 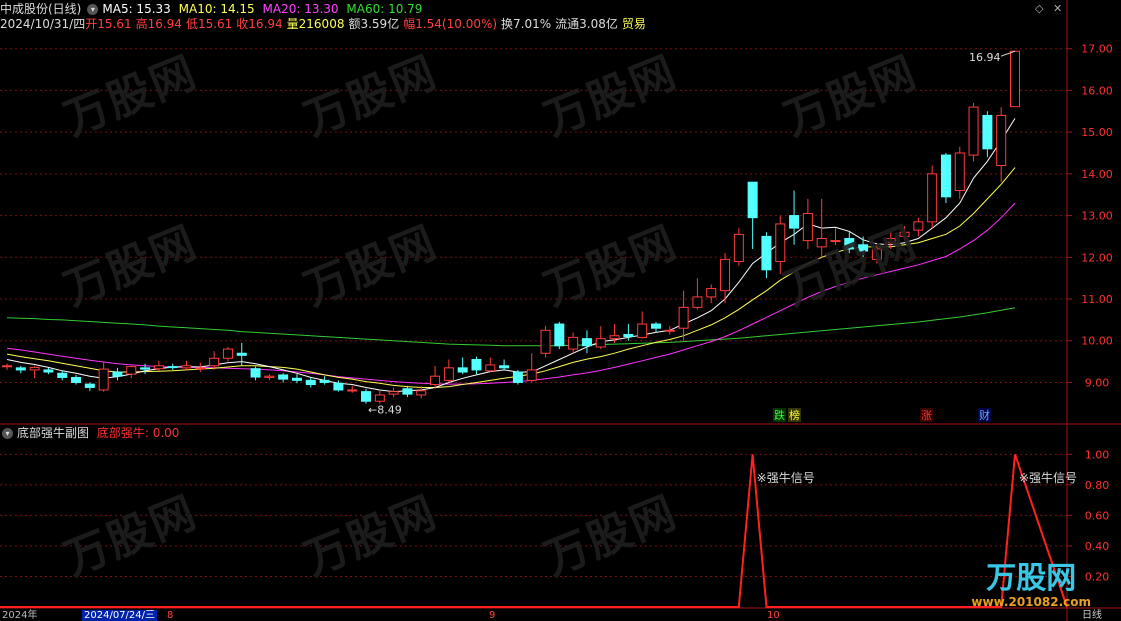 I want to click on ma60-line, so click(x=511, y=327).